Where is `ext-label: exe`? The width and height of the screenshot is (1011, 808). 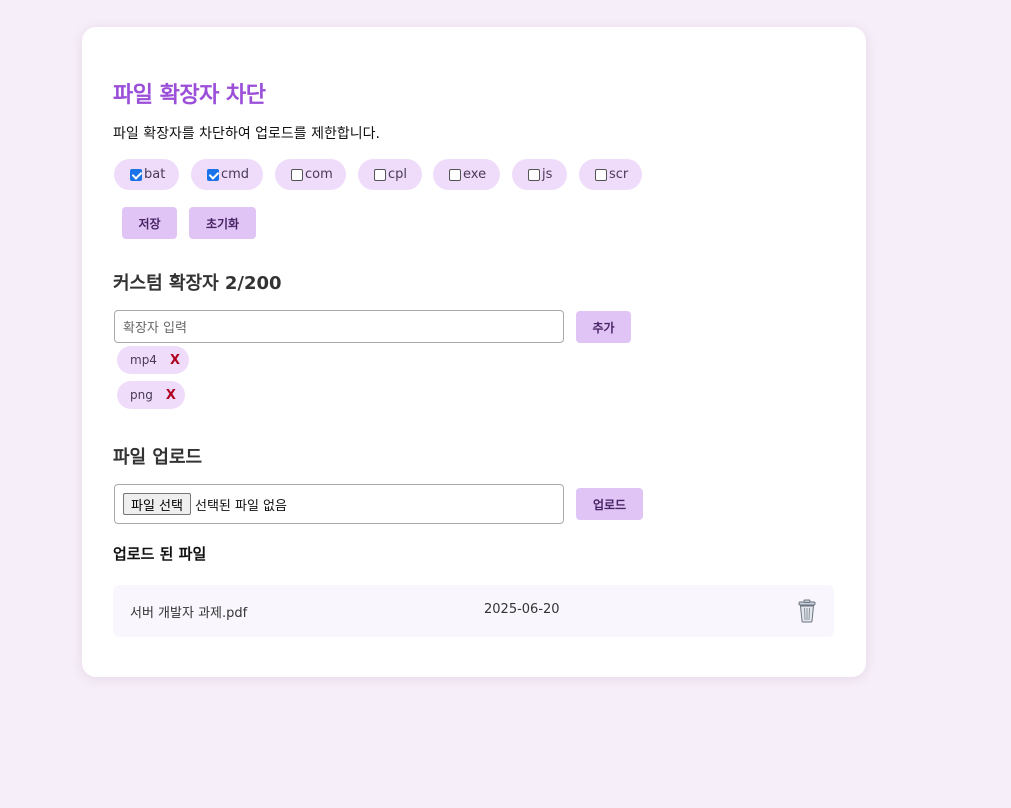
ext-label: exe is located at coordinates (475, 174).